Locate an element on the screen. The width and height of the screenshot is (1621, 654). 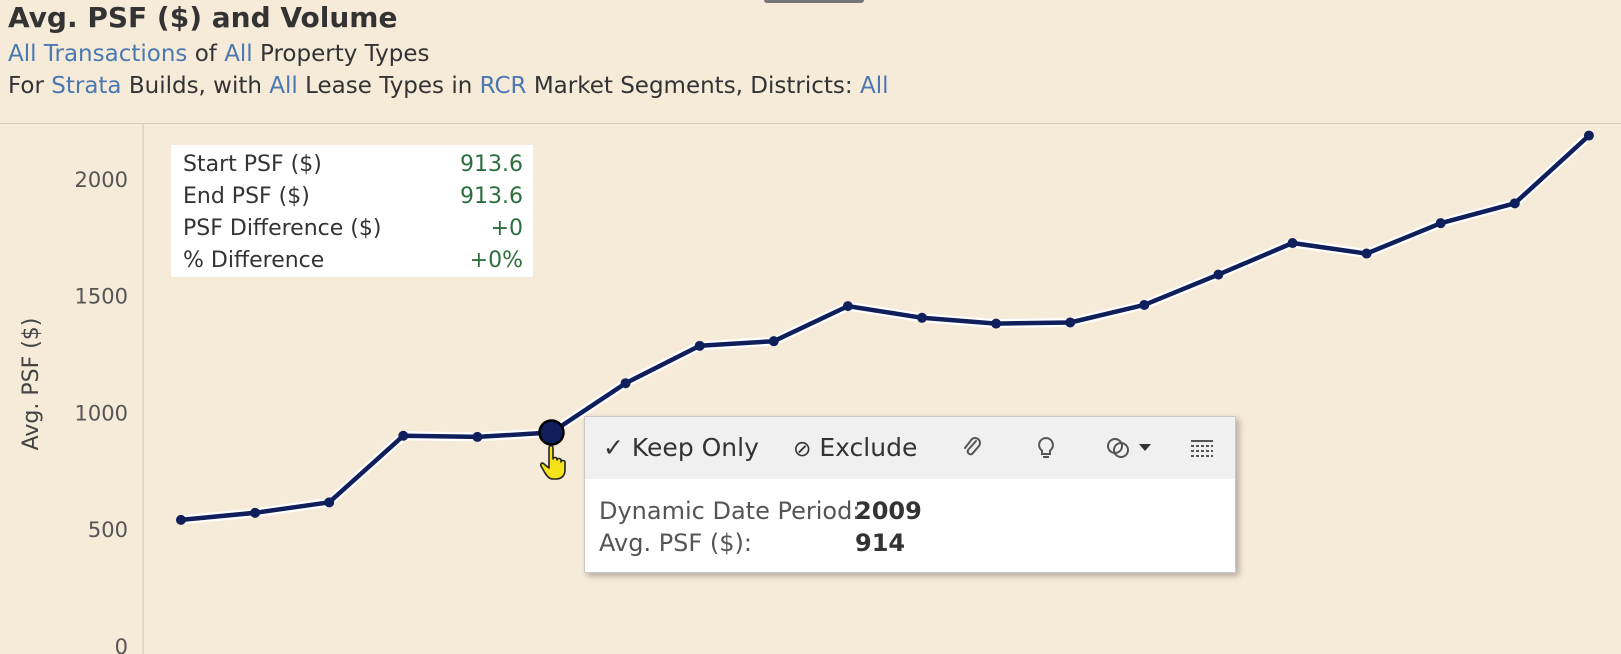
hand-pointer-icon is located at coordinates (553, 462).